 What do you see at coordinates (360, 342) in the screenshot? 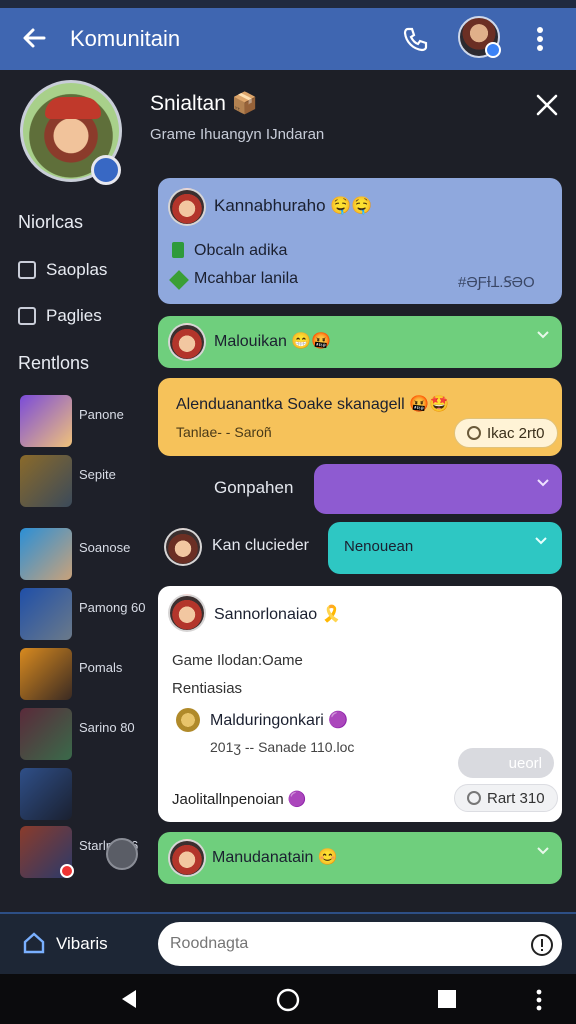
I see `message-card: Malouikan 😁🤬` at bounding box center [360, 342].